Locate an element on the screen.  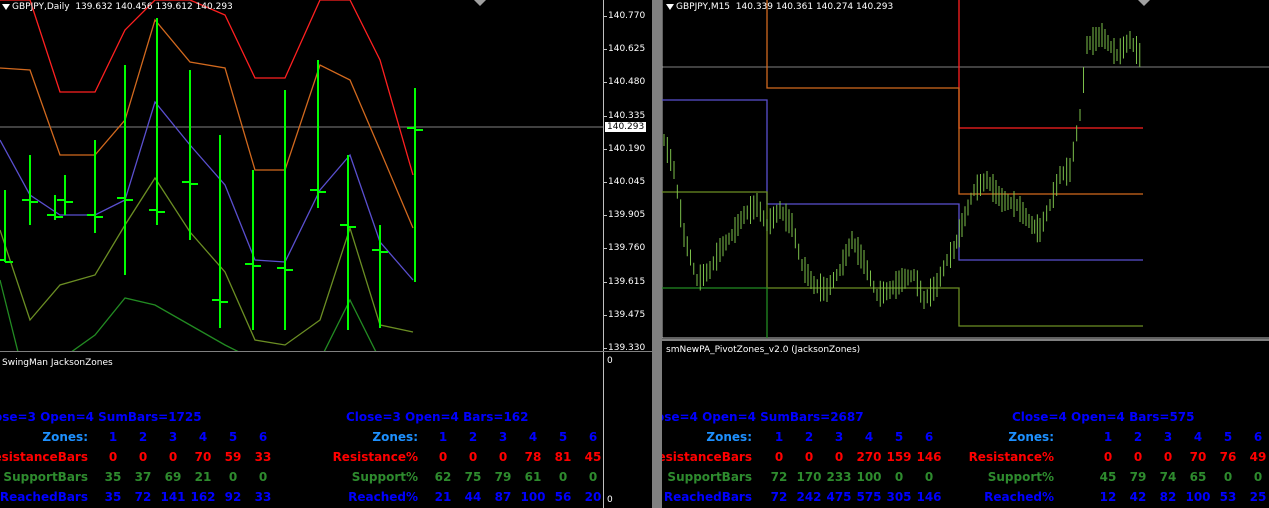
stats-res-value: 159 is located at coordinates (899, 457).